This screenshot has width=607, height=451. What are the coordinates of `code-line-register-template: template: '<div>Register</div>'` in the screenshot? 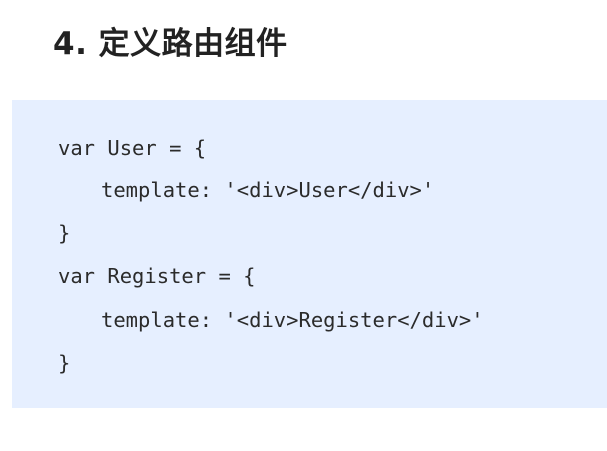 It's located at (292, 320).